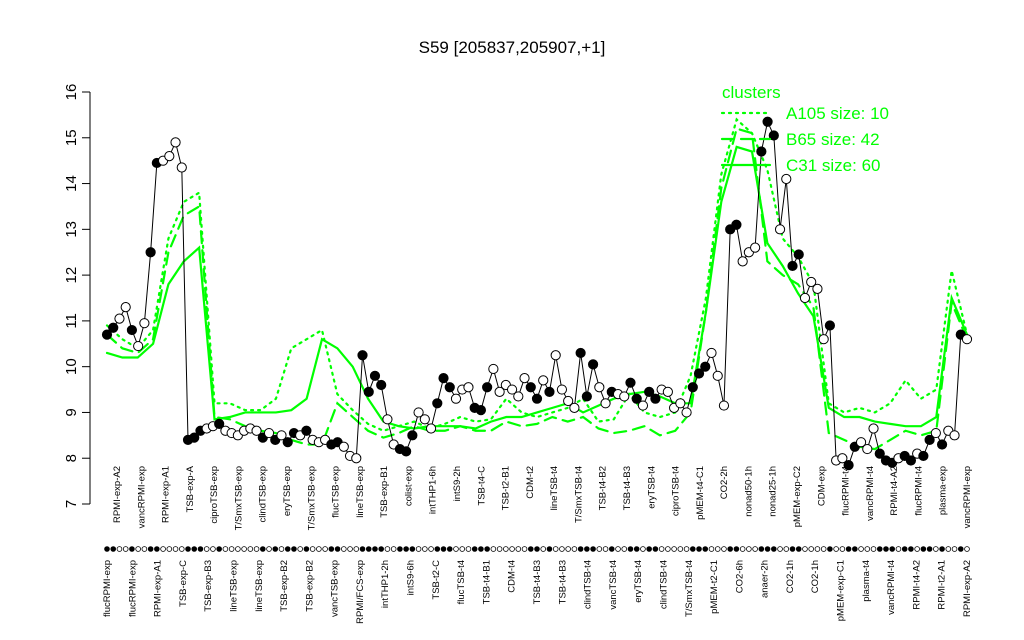  I want to click on x-tick-label: TSB-exp-C, so click(183, 583).